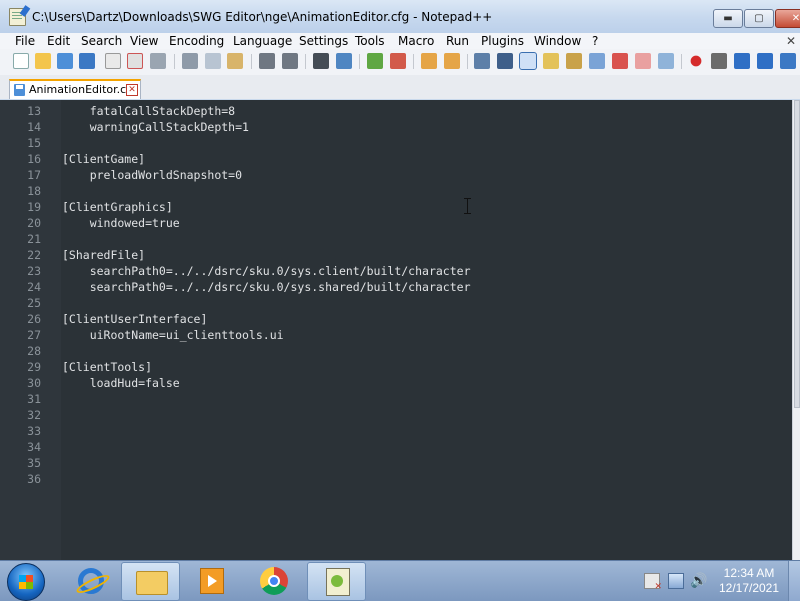  I want to click on doc-map-icon, so click(551, 61).